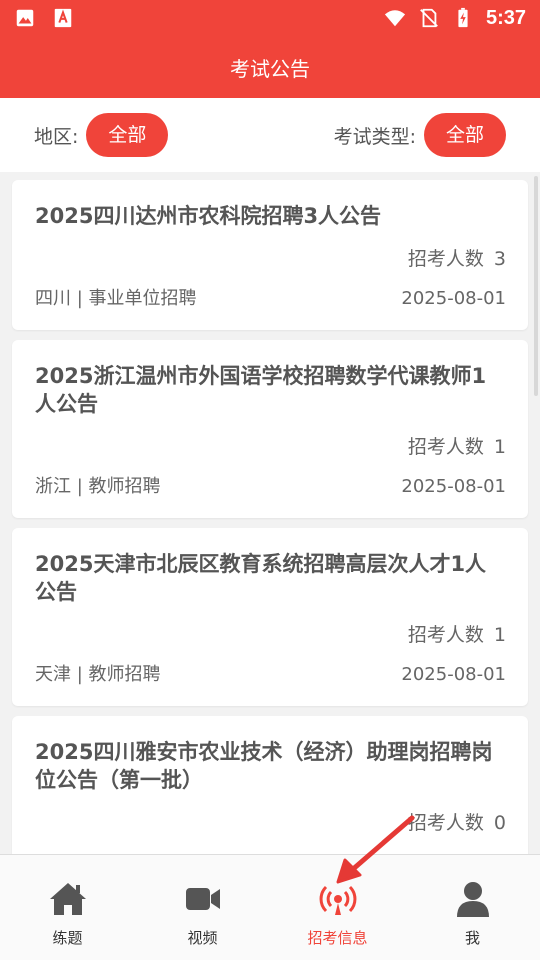  I want to click on recruit-count-value: 3, so click(499, 259).